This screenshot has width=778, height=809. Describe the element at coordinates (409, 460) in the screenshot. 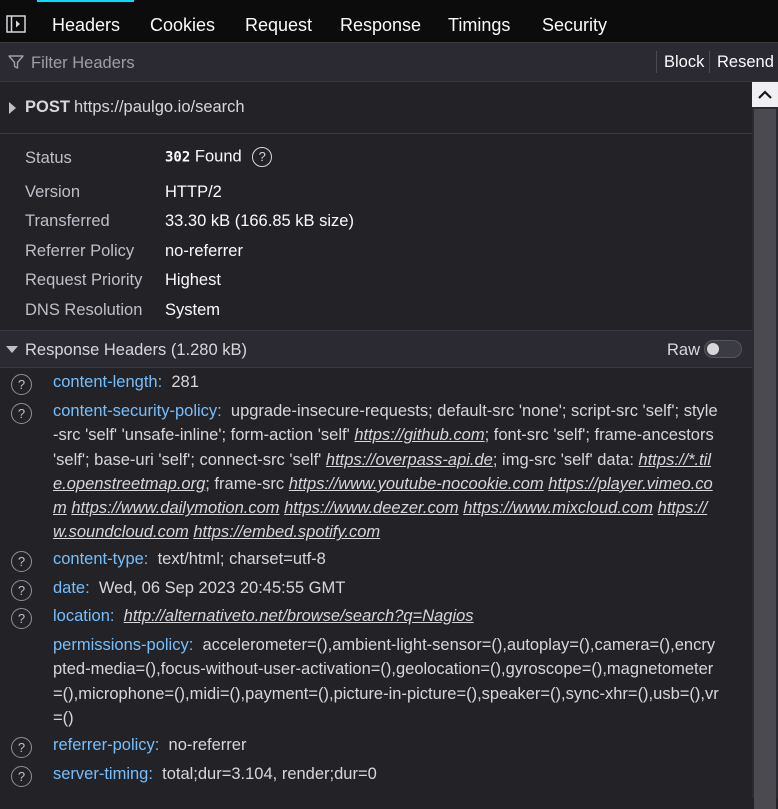

I see `header-value-link: https://overpass-api.de` at that location.